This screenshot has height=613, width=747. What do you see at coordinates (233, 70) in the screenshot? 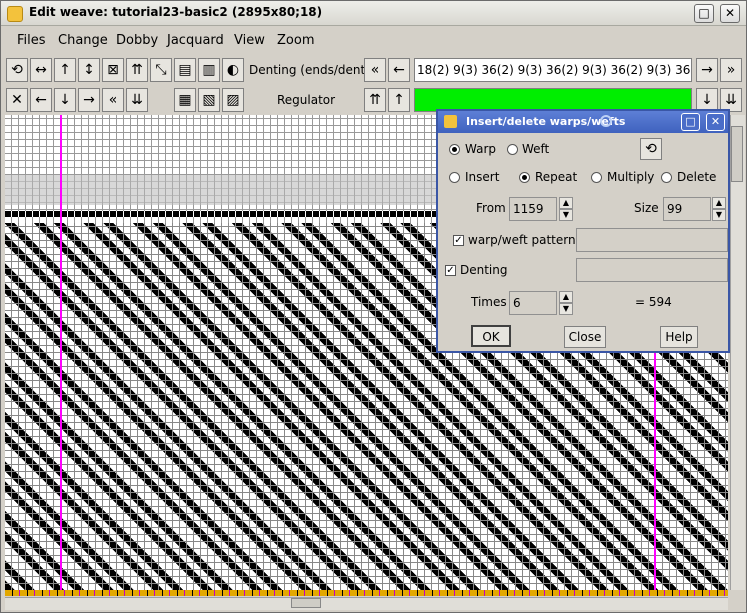
I see `toolbar-half-icon: ◐` at bounding box center [233, 70].